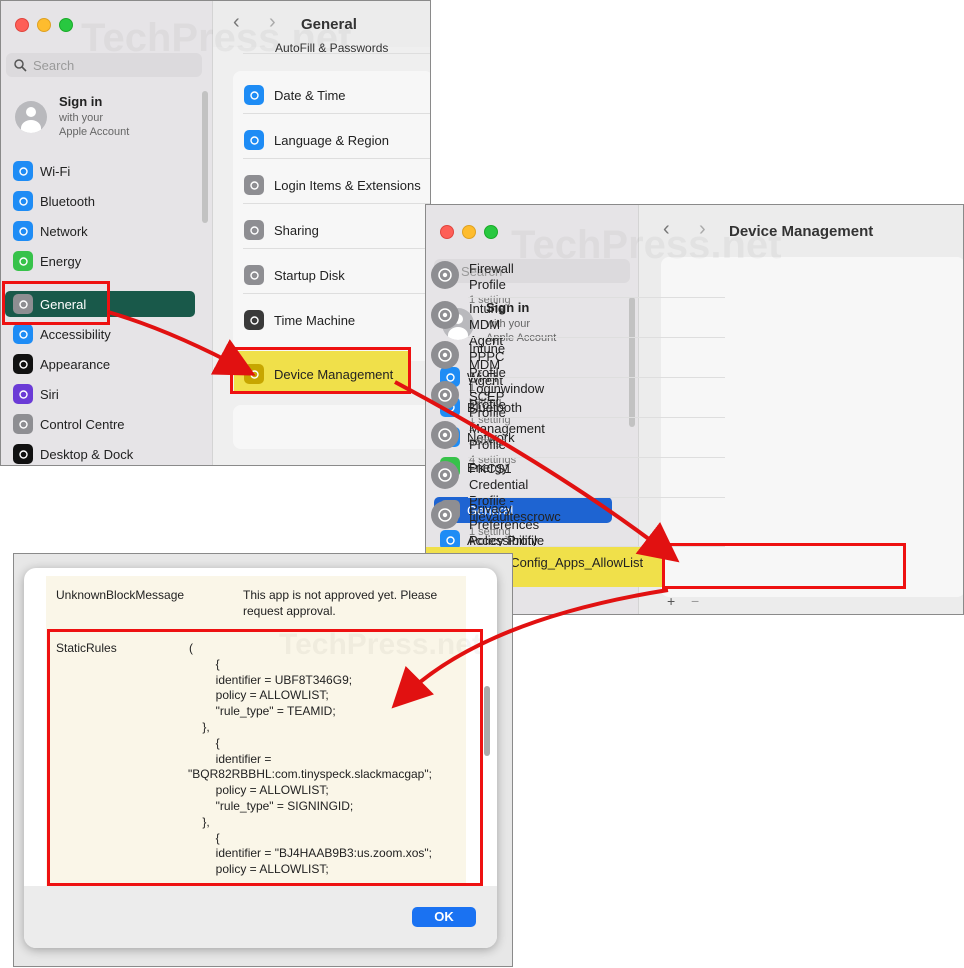 This screenshot has width=964, height=968. I want to click on arrow-general-to-device-management, so click(181, 343).